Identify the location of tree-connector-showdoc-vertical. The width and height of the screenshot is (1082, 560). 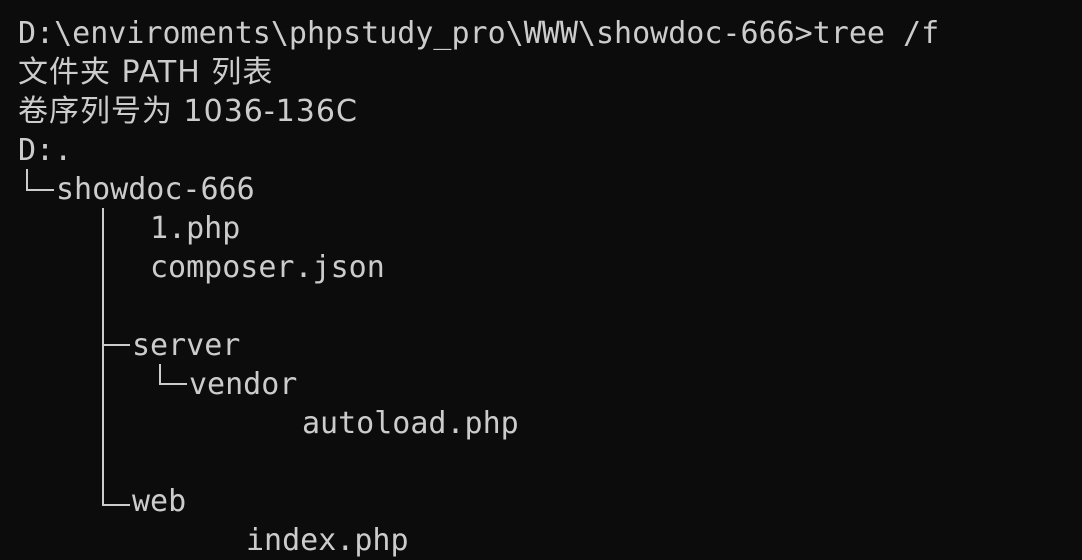
(103, 357).